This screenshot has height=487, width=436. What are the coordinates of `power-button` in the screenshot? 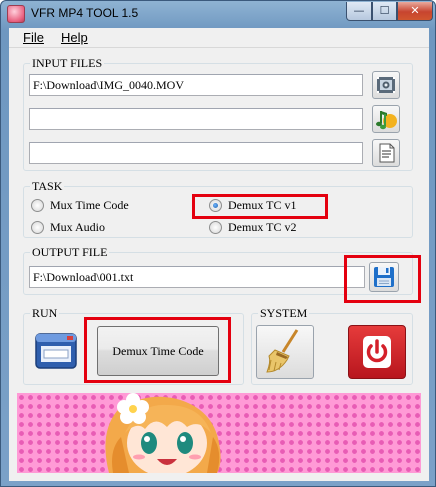 It's located at (377, 352).